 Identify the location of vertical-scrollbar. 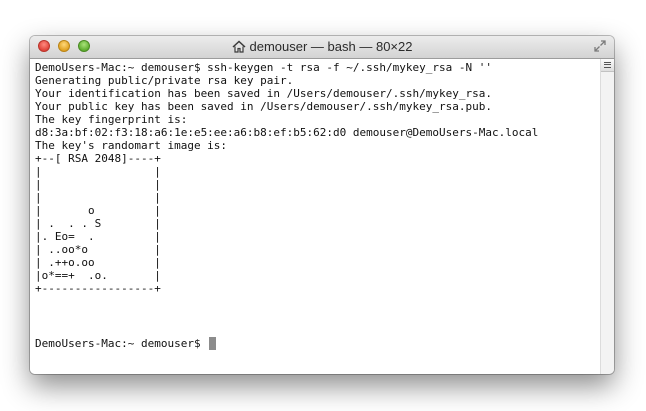
(607, 216).